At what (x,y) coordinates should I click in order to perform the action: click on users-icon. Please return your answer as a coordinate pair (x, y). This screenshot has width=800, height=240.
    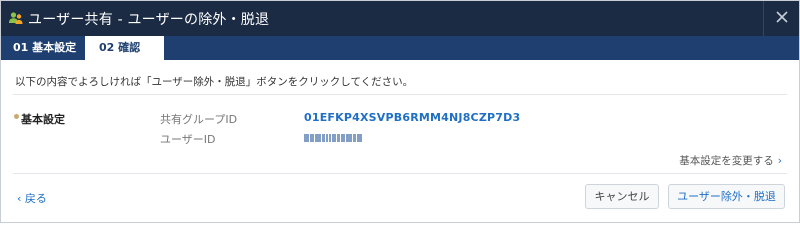
    Looking at the image, I should click on (16, 18).